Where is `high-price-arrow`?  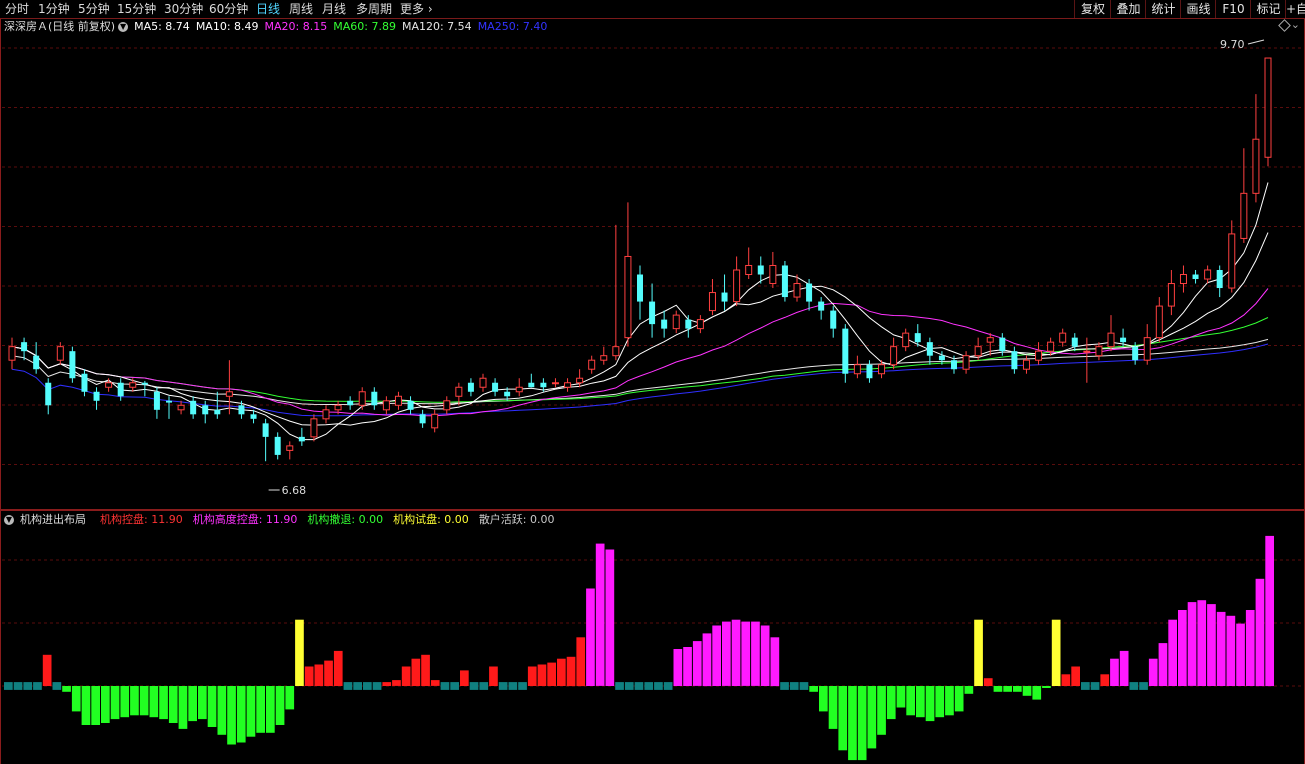
high-price-arrow is located at coordinates (1256, 42).